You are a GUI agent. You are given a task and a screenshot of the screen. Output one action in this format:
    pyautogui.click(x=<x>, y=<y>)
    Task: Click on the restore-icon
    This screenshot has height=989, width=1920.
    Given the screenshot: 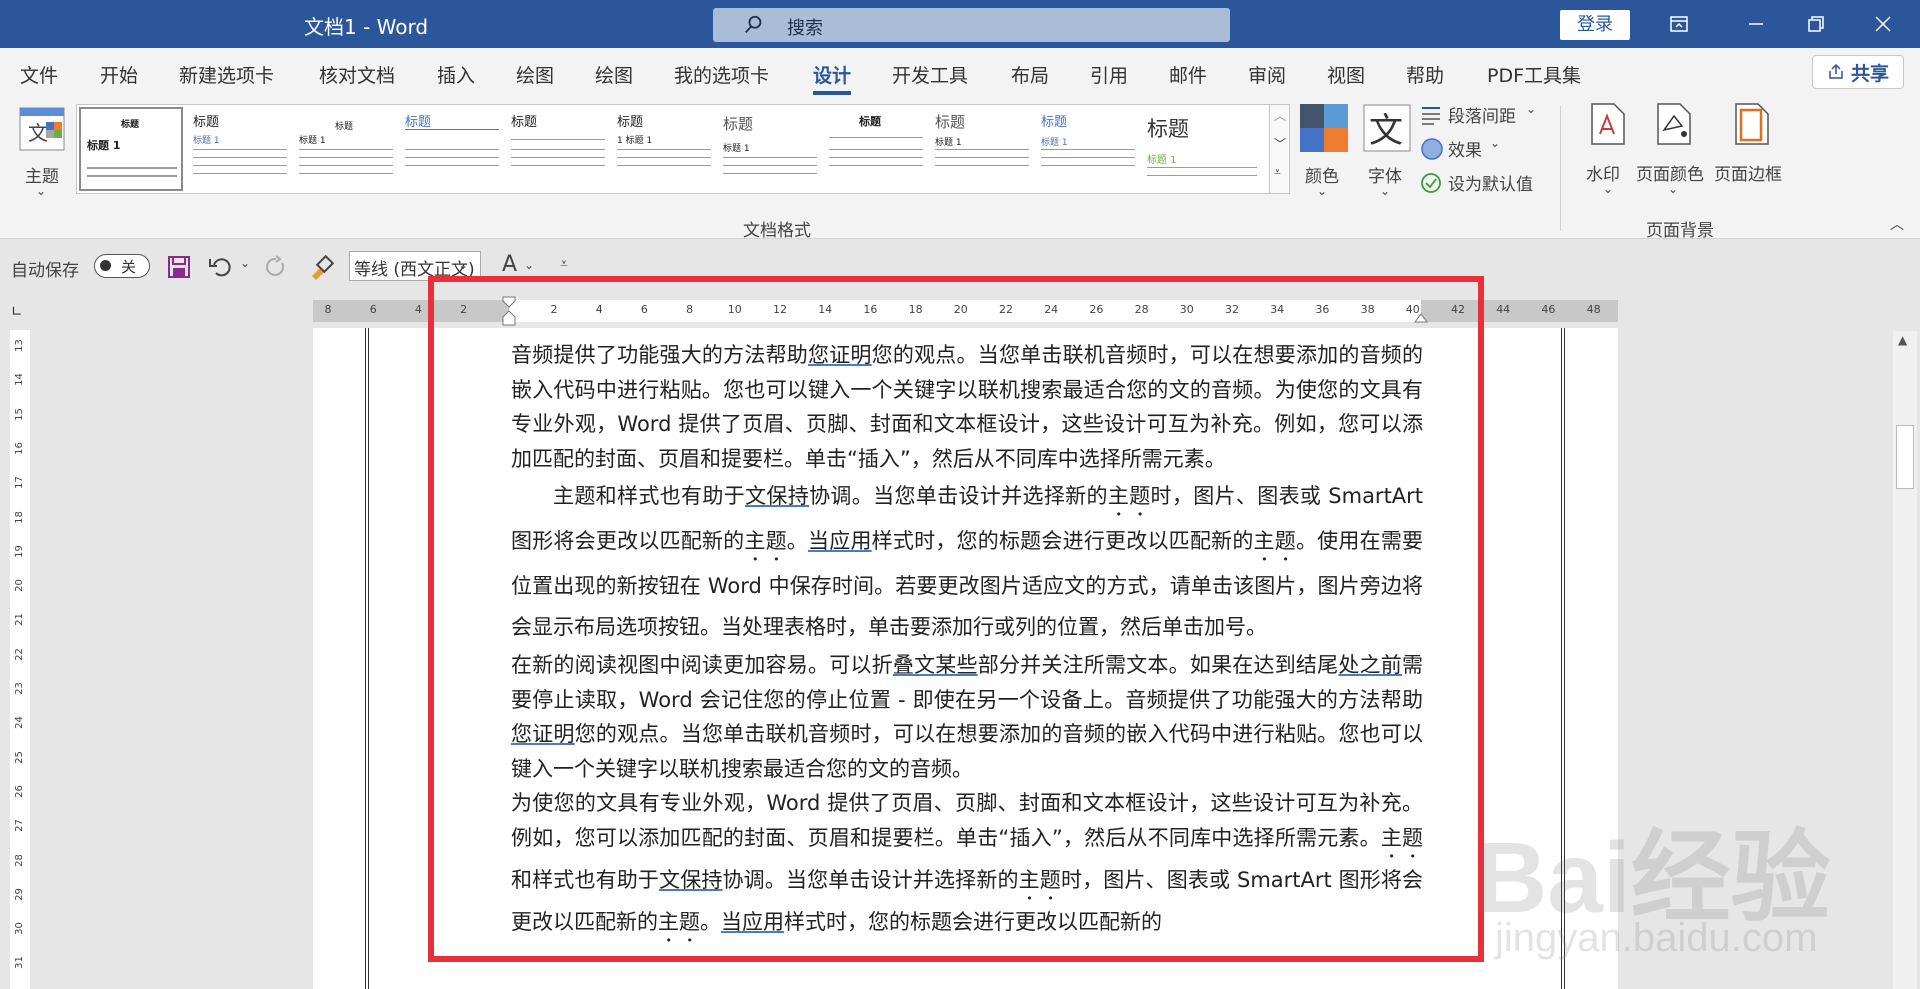 What is the action you would take?
    pyautogui.click(x=1816, y=24)
    